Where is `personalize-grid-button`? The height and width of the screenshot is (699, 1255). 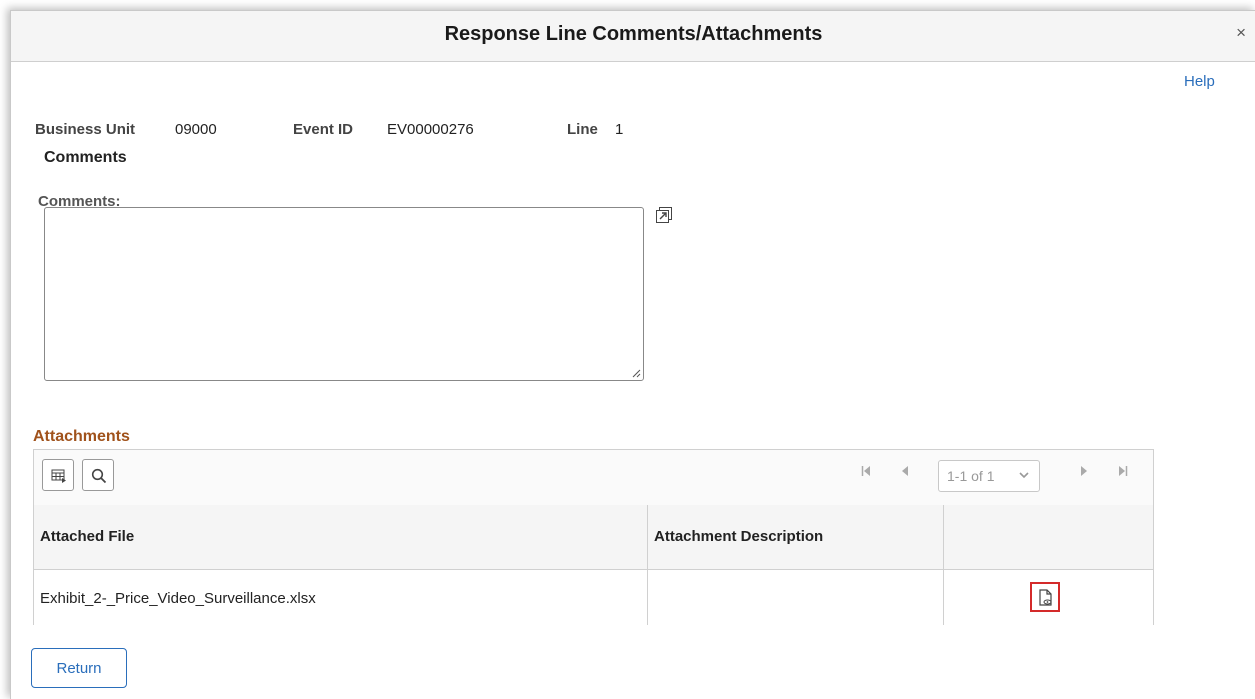
personalize-grid-button is located at coordinates (58, 475).